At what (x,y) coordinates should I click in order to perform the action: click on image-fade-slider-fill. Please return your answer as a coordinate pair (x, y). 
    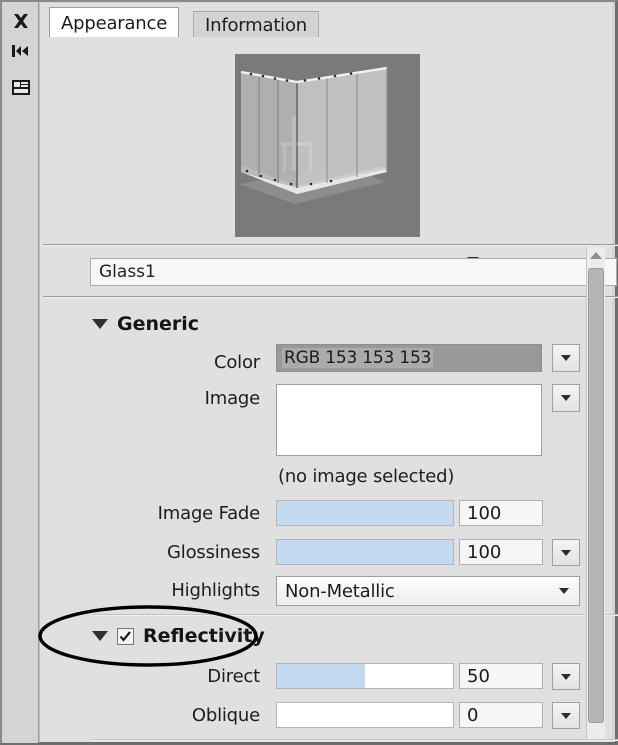
    Looking at the image, I should click on (365, 513).